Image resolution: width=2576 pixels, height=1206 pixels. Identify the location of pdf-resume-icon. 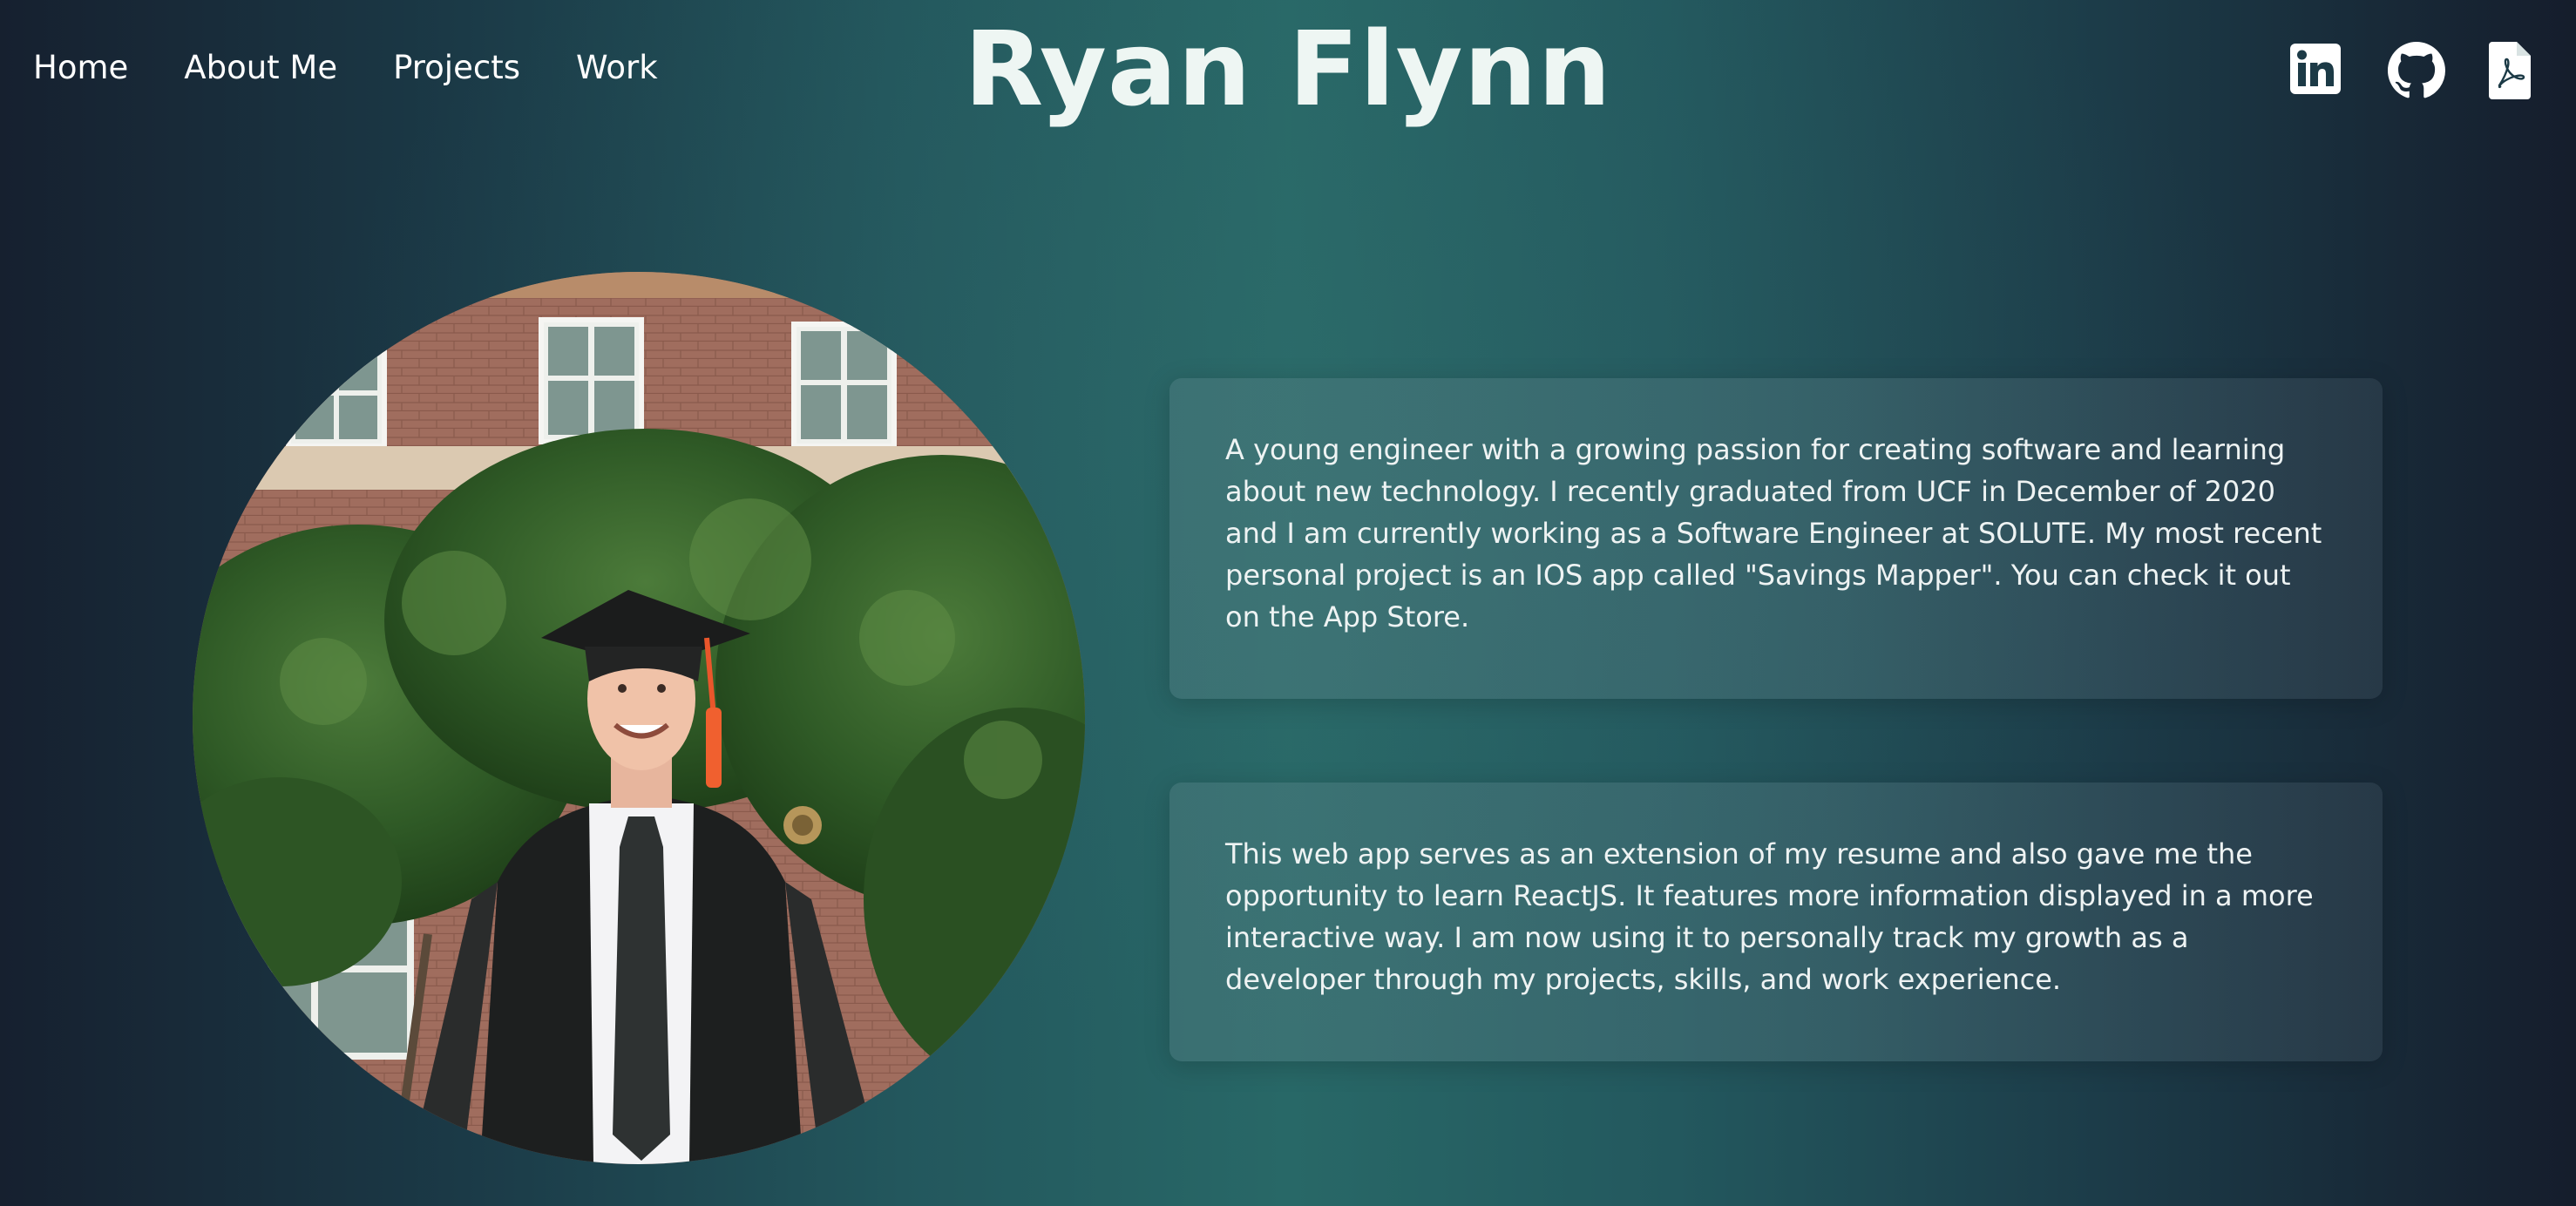
(2514, 71).